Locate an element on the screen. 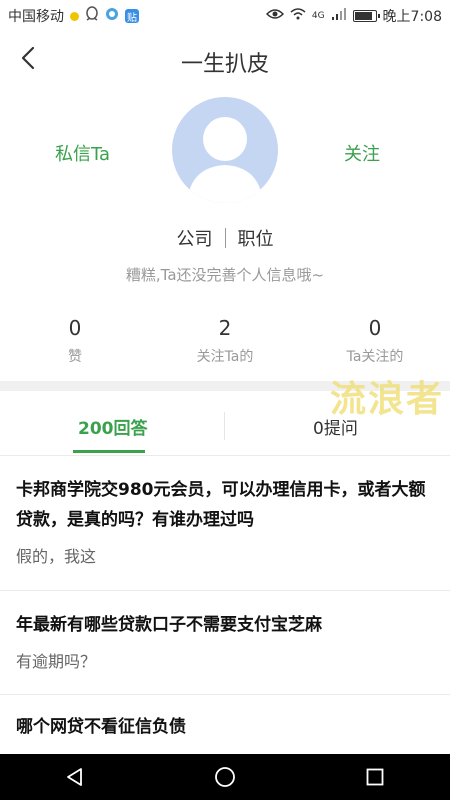 This screenshot has width=450, height=800. active-tab-indicator is located at coordinates (109, 451).